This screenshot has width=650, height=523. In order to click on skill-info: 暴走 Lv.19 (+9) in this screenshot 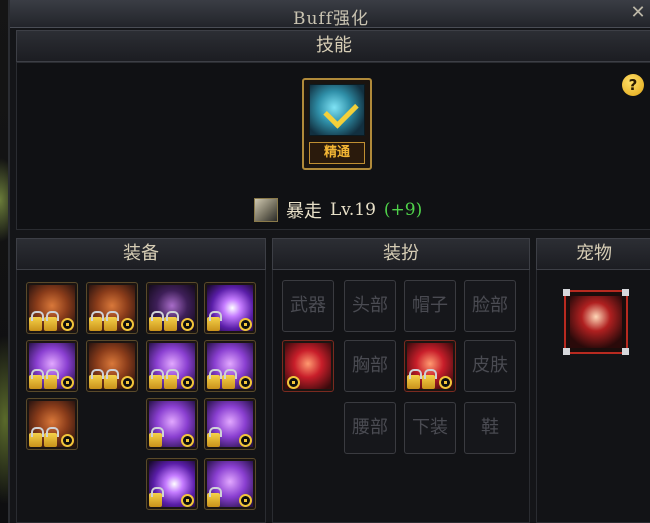, I will do `click(338, 210)`.